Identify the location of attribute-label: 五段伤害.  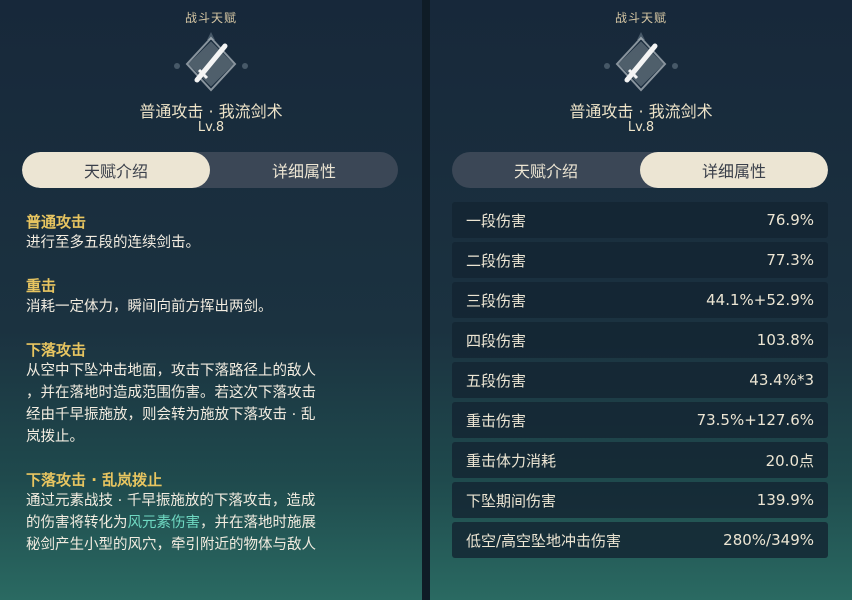
(496, 380).